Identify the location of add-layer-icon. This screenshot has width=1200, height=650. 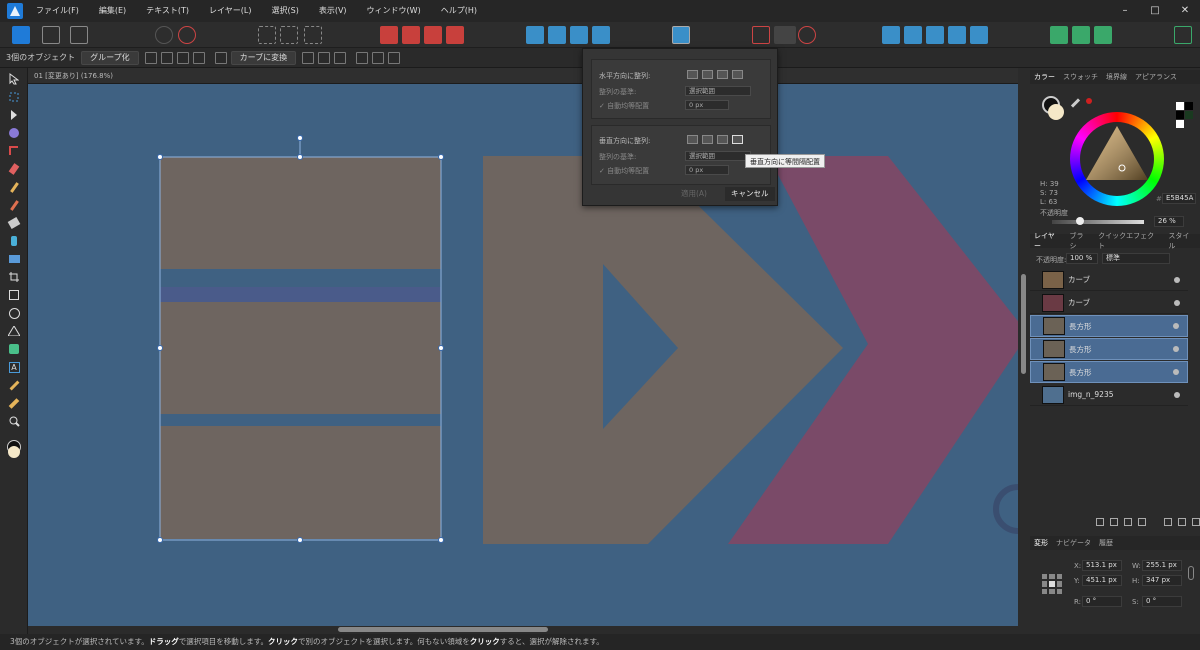
(1168, 522).